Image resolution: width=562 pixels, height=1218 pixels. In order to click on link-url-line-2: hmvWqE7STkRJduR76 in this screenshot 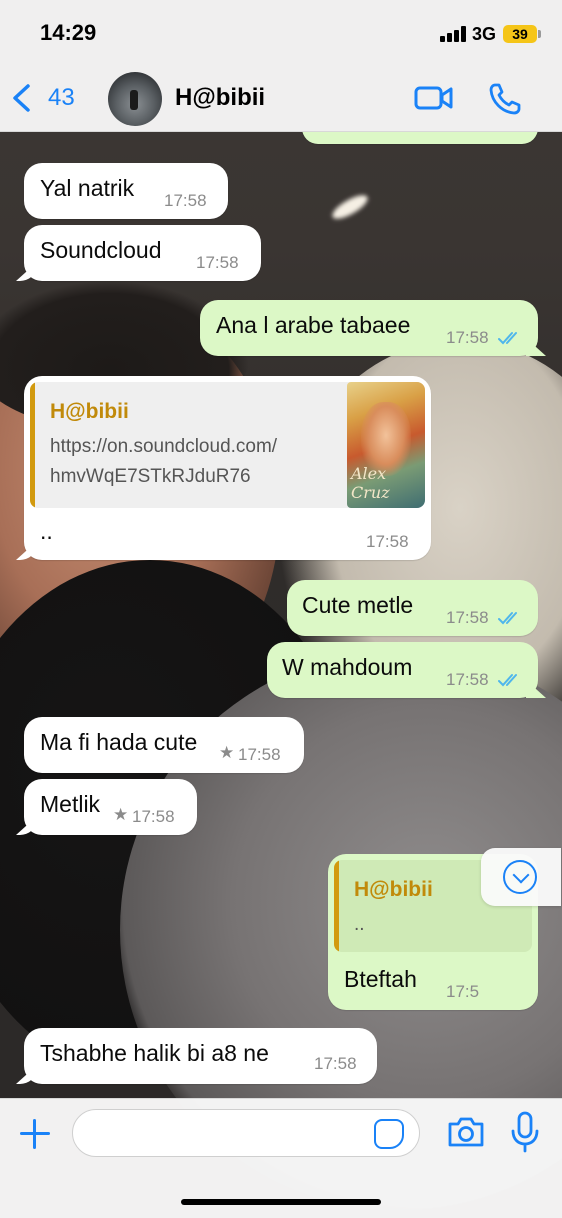, I will do `click(150, 476)`.